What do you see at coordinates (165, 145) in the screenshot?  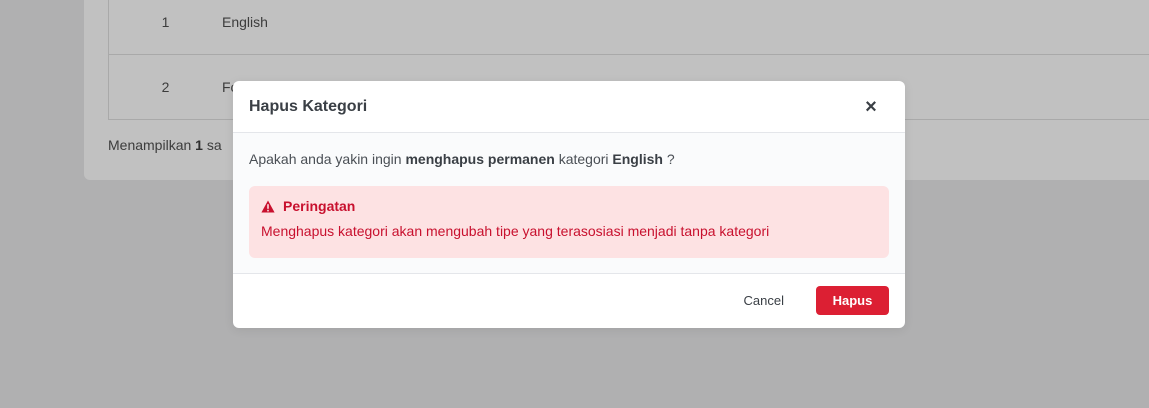 I see `pagination-info: Menampilkan 1 sa` at bounding box center [165, 145].